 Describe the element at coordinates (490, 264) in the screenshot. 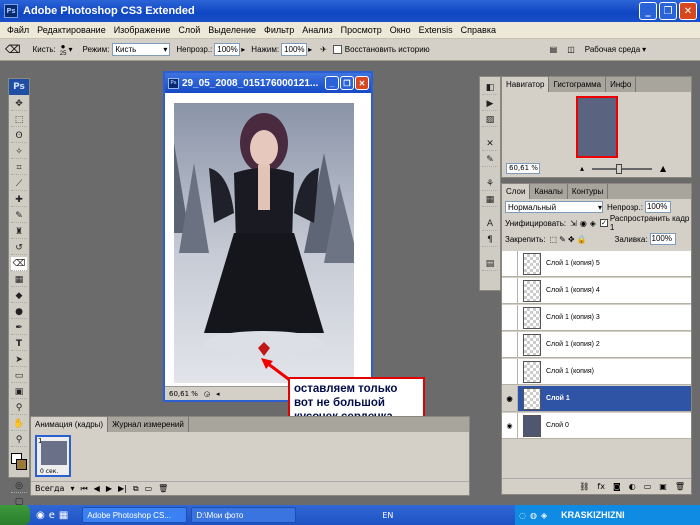

I see `notes-dock-icon: ▤` at that location.